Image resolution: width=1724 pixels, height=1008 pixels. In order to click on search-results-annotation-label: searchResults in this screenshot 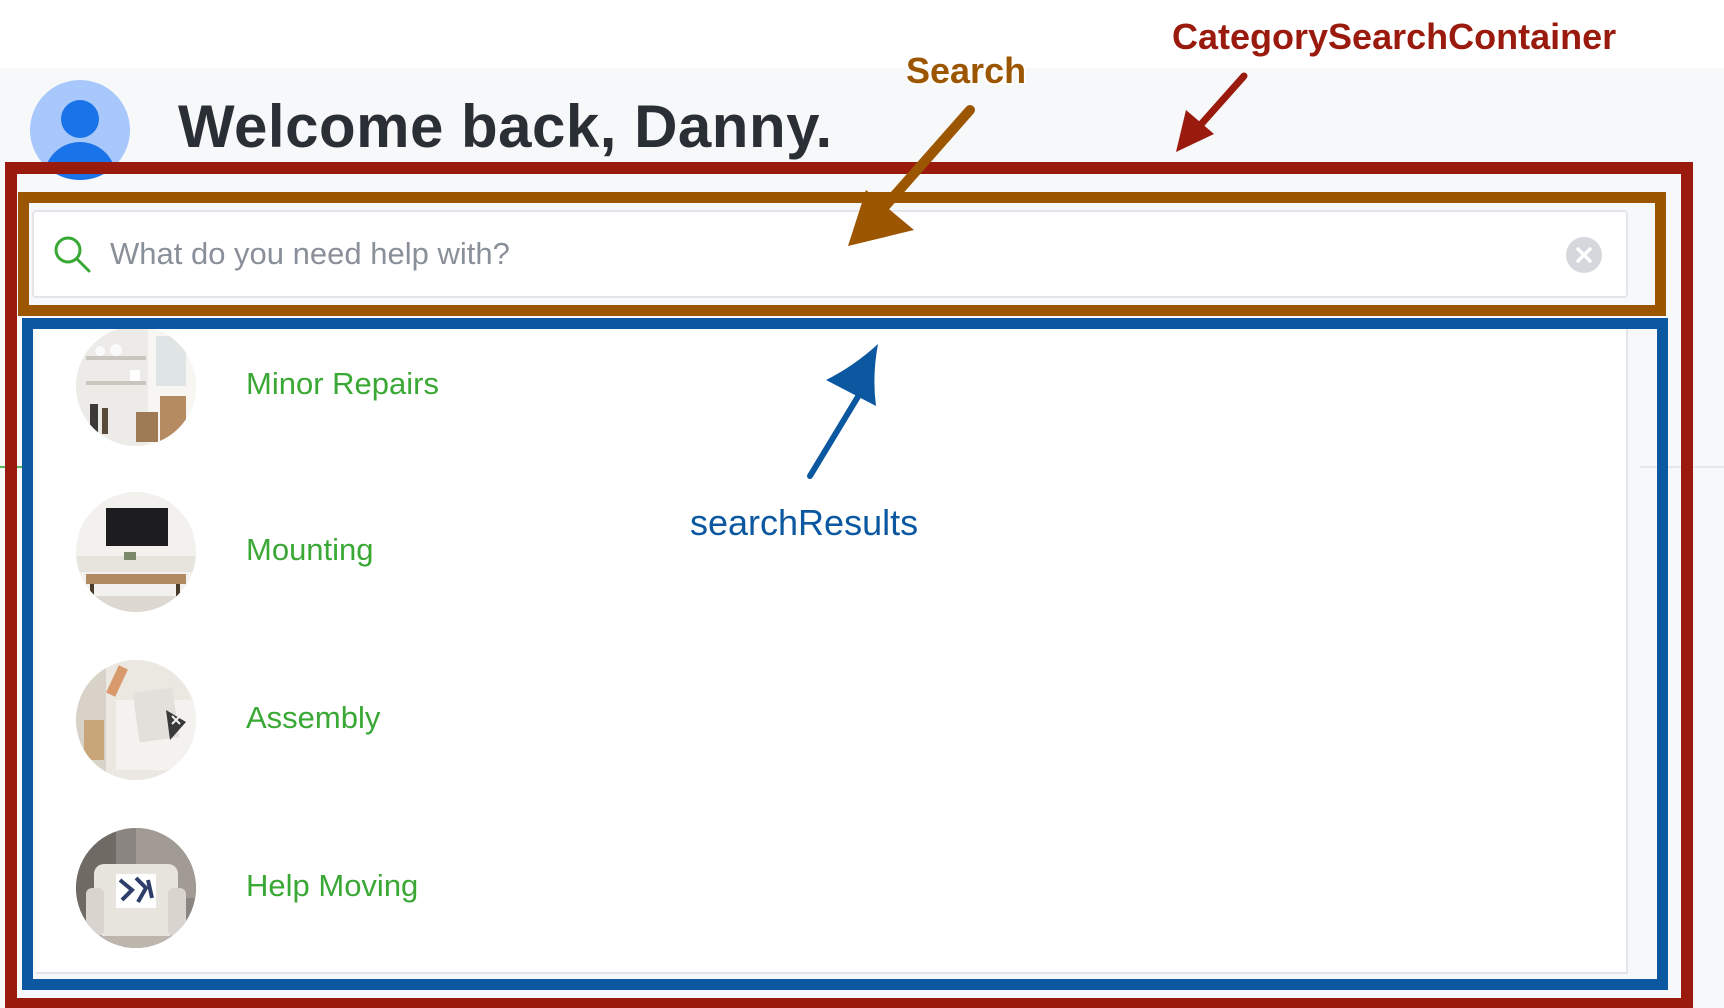, I will do `click(804, 522)`.